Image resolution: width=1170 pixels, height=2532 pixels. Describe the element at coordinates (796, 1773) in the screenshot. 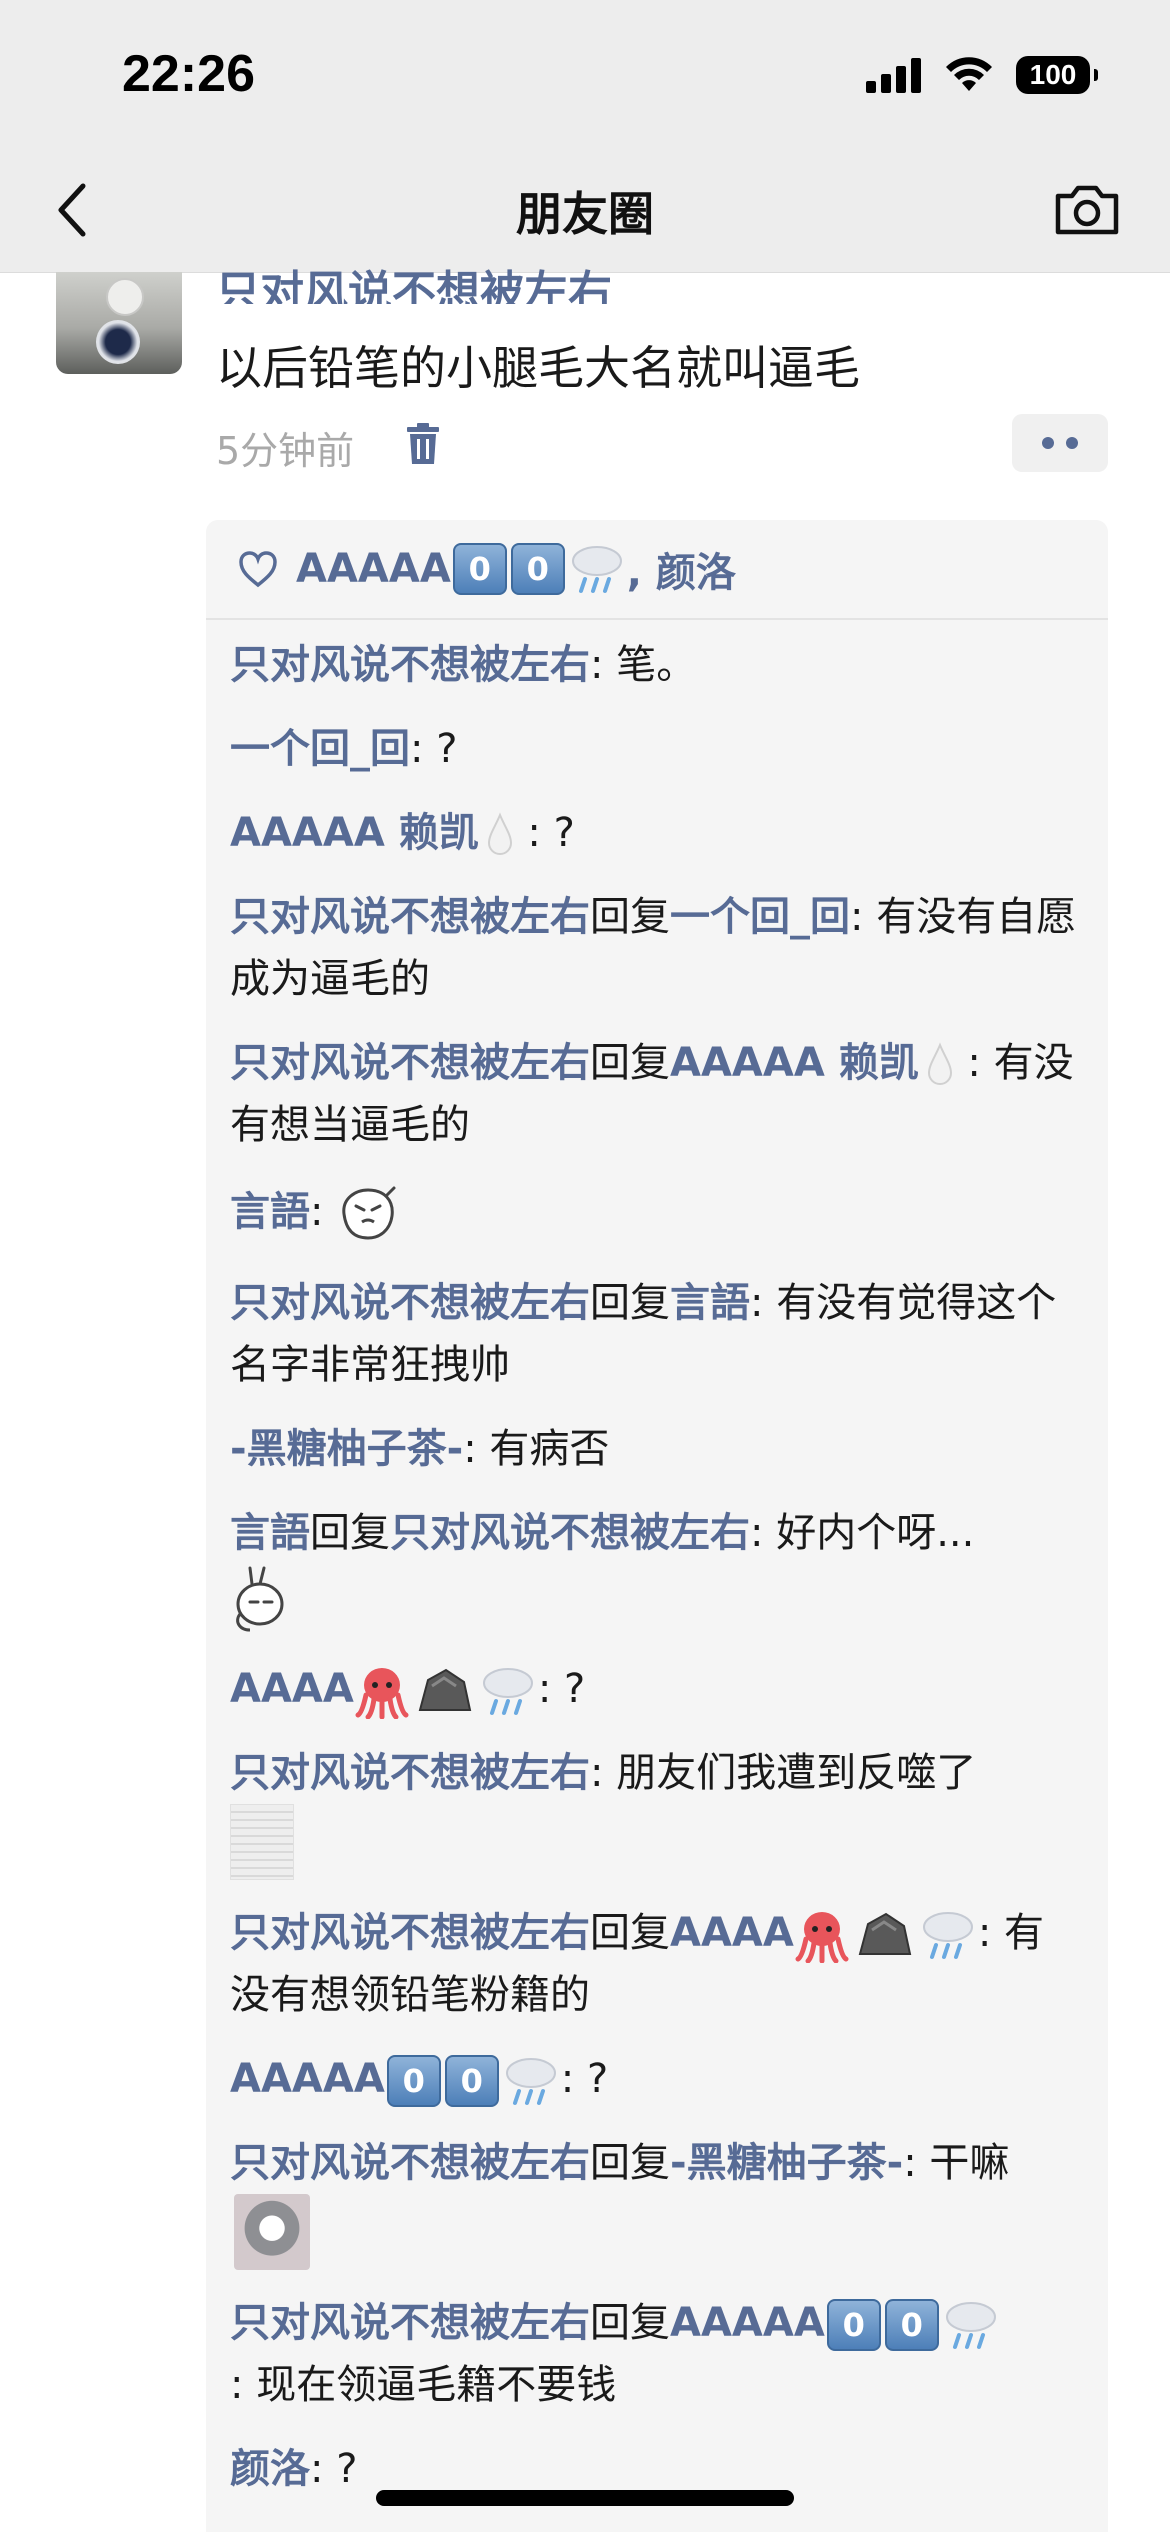

I see `comment-text: 朋友们我遭到反噬了` at that location.